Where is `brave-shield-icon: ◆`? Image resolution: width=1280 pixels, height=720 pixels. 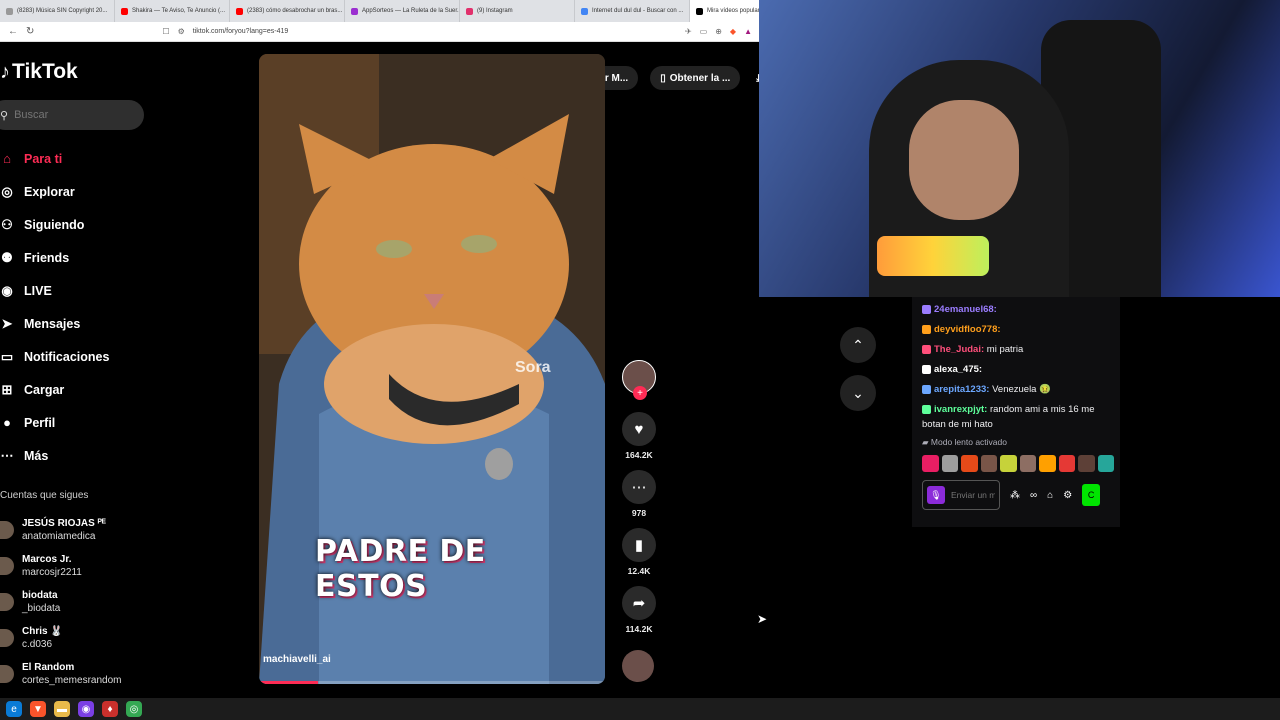 brave-shield-icon: ◆ is located at coordinates (733, 31).